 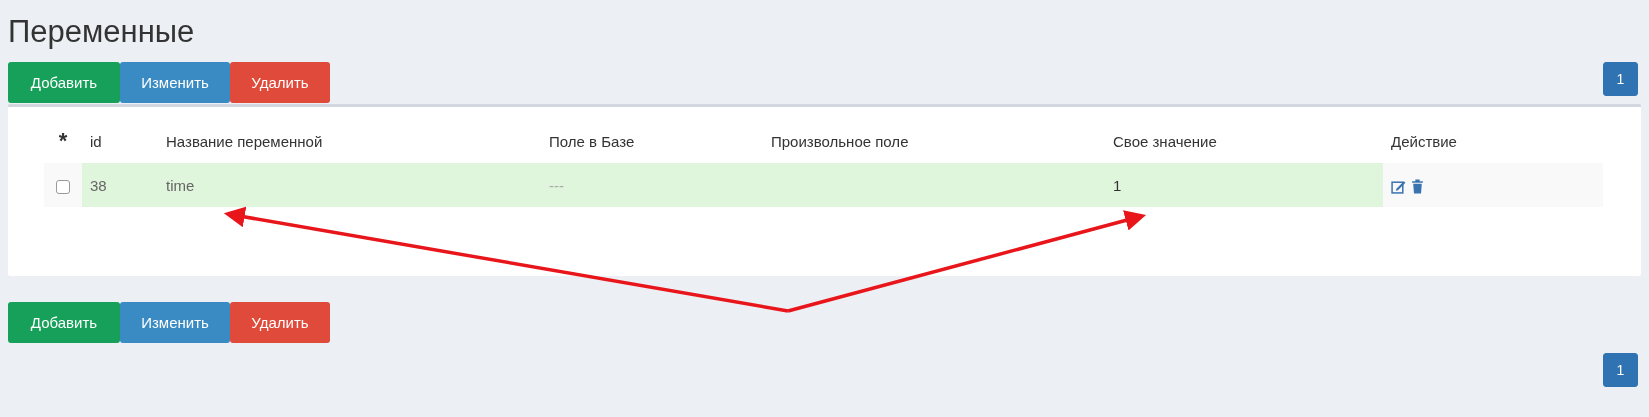 What do you see at coordinates (1418, 186) in the screenshot?
I see `trash-icon` at bounding box center [1418, 186].